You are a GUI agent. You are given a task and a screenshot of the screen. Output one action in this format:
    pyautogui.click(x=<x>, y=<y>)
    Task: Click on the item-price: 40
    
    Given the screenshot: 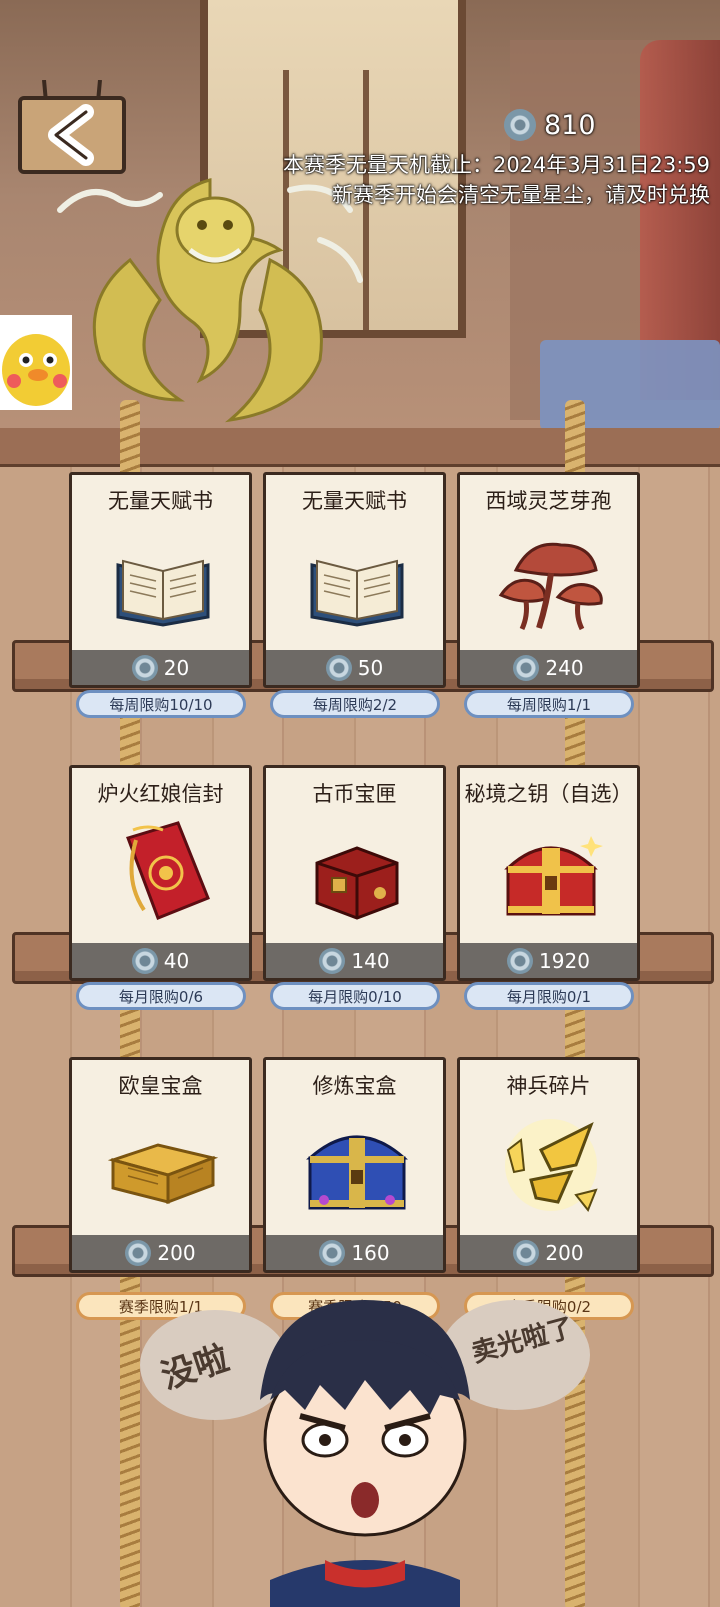 What is the action you would take?
    pyautogui.click(x=160, y=960)
    